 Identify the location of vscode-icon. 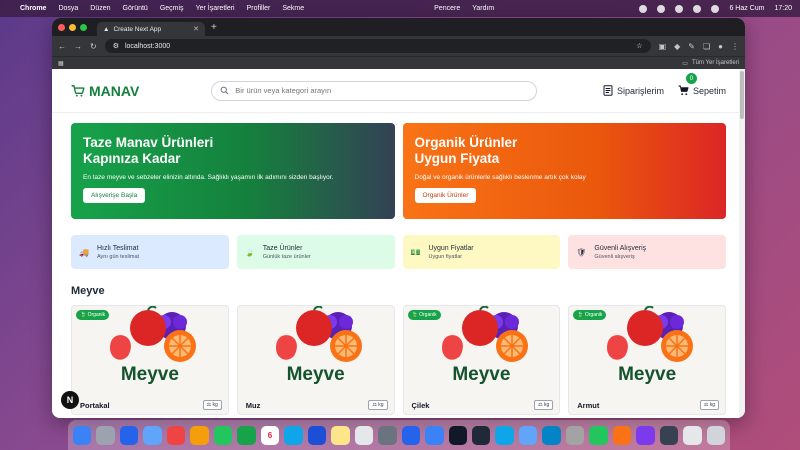
(317, 435).